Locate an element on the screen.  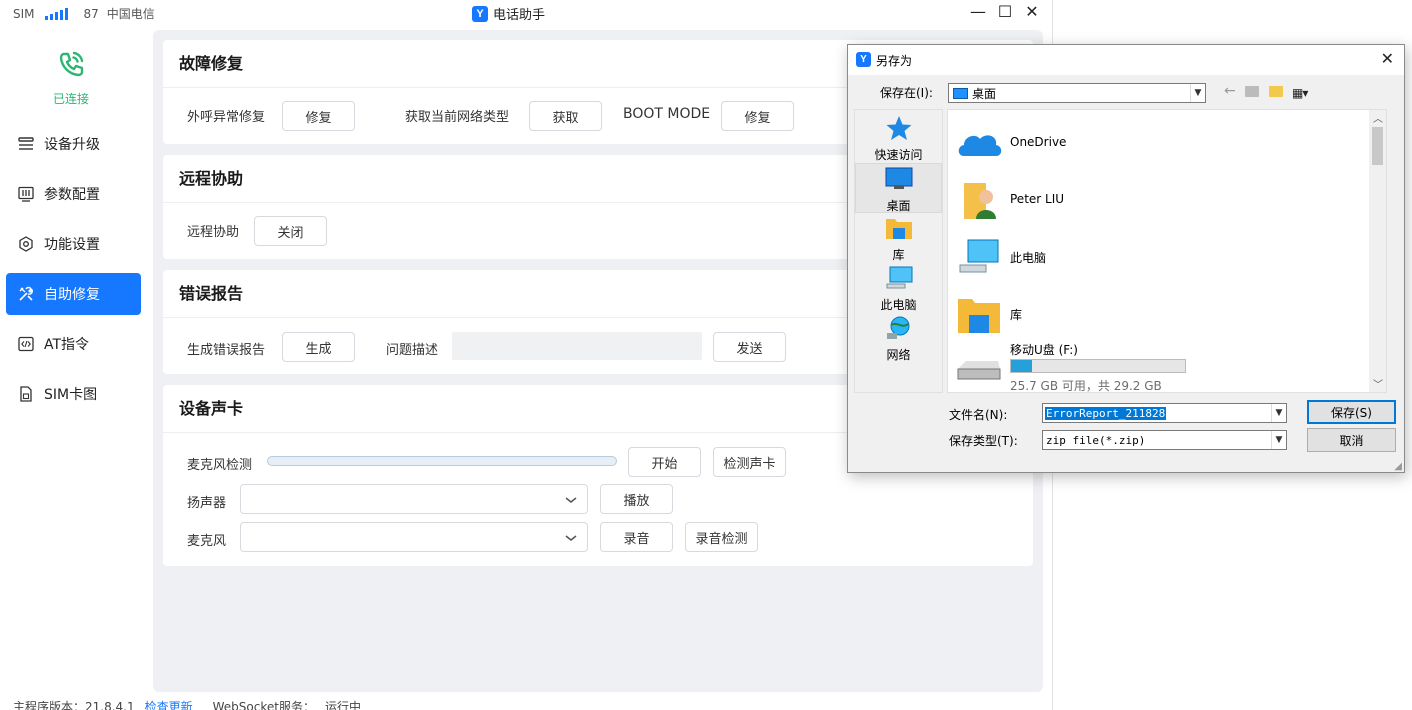
record-test-button: 录音检测 is located at coordinates (721, 537).